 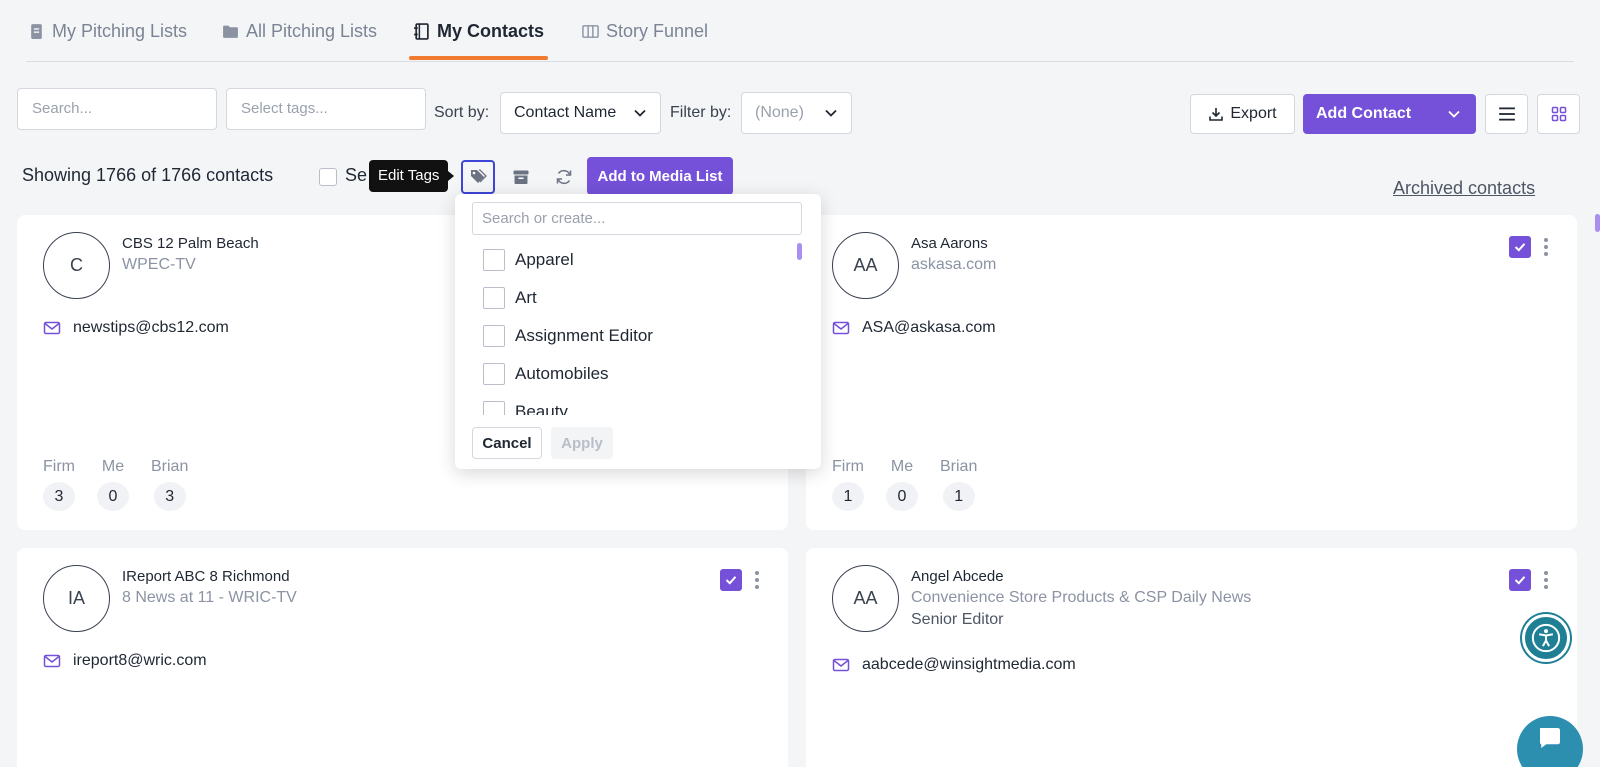 I want to click on accessibility-button, so click(x=1546, y=638).